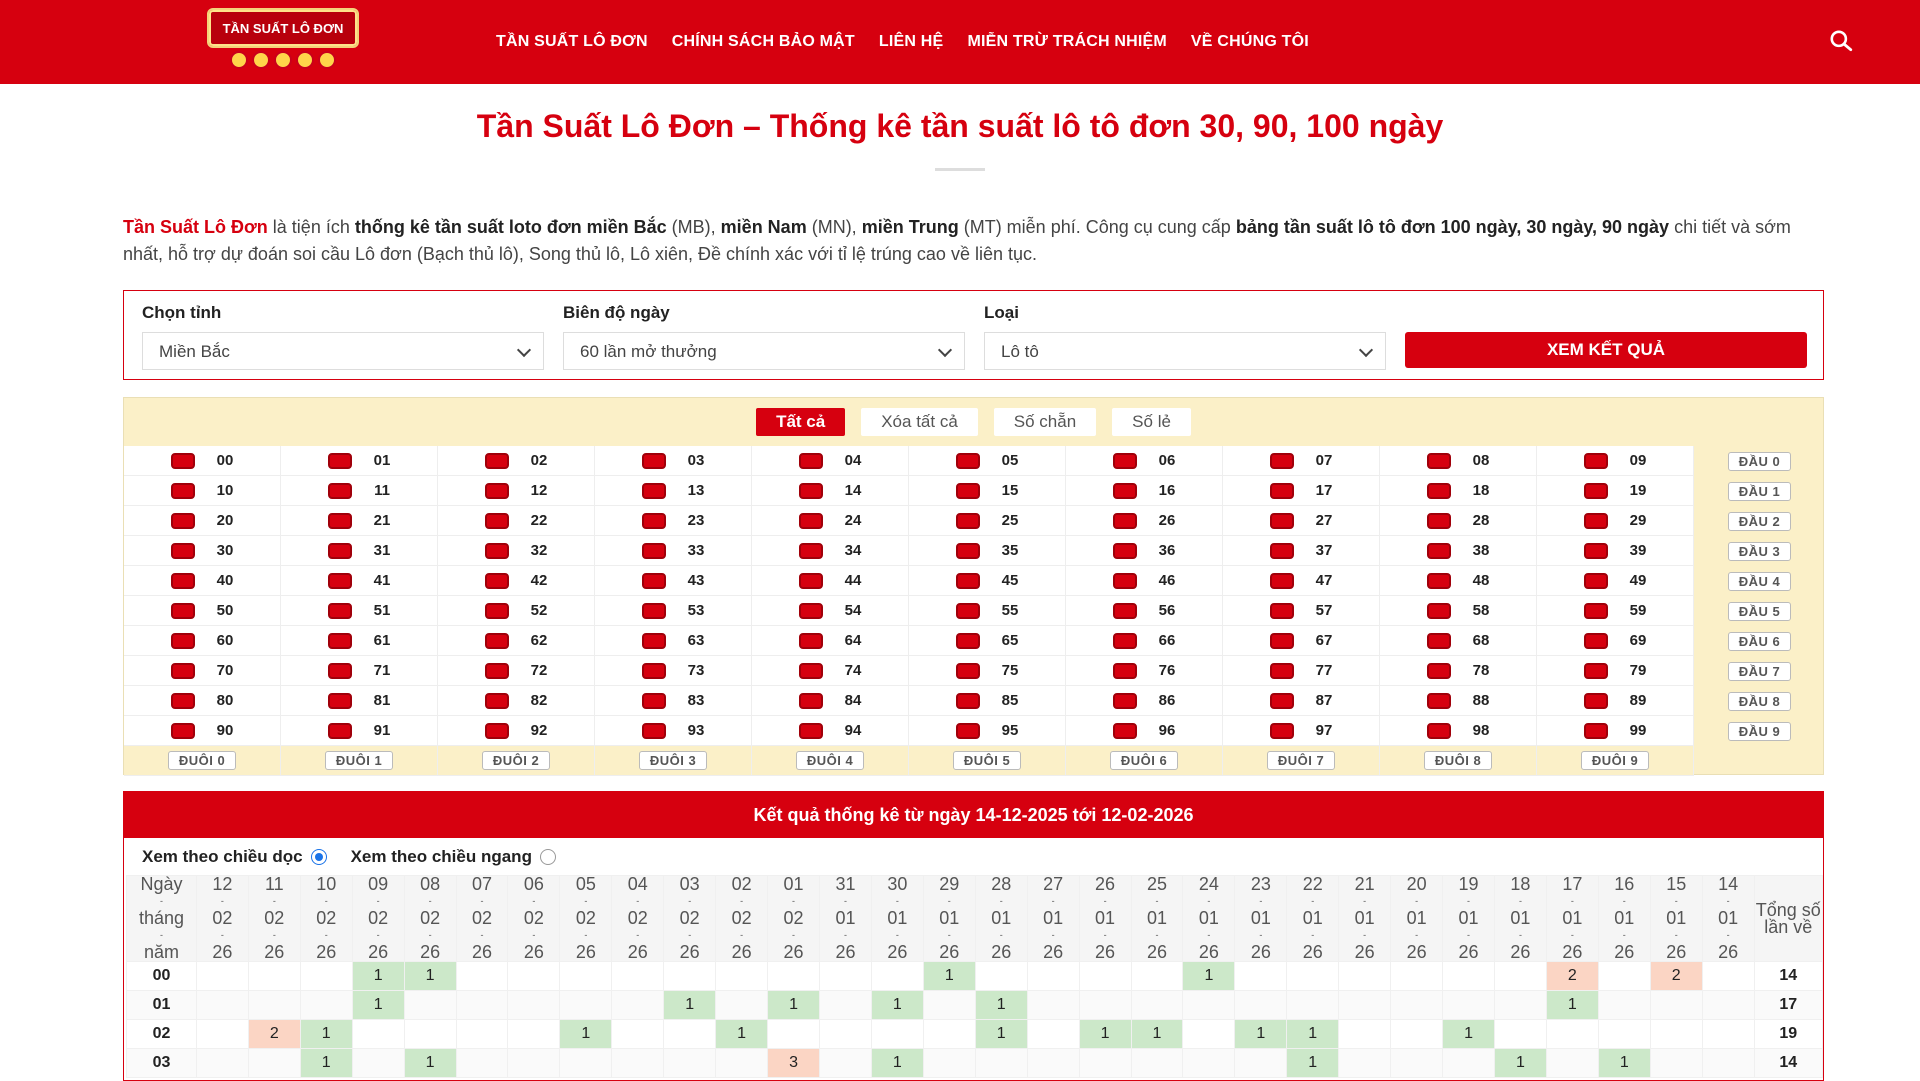  Describe the element at coordinates (359, 491) in the screenshot. I see `number-checkbox-11: 11` at that location.